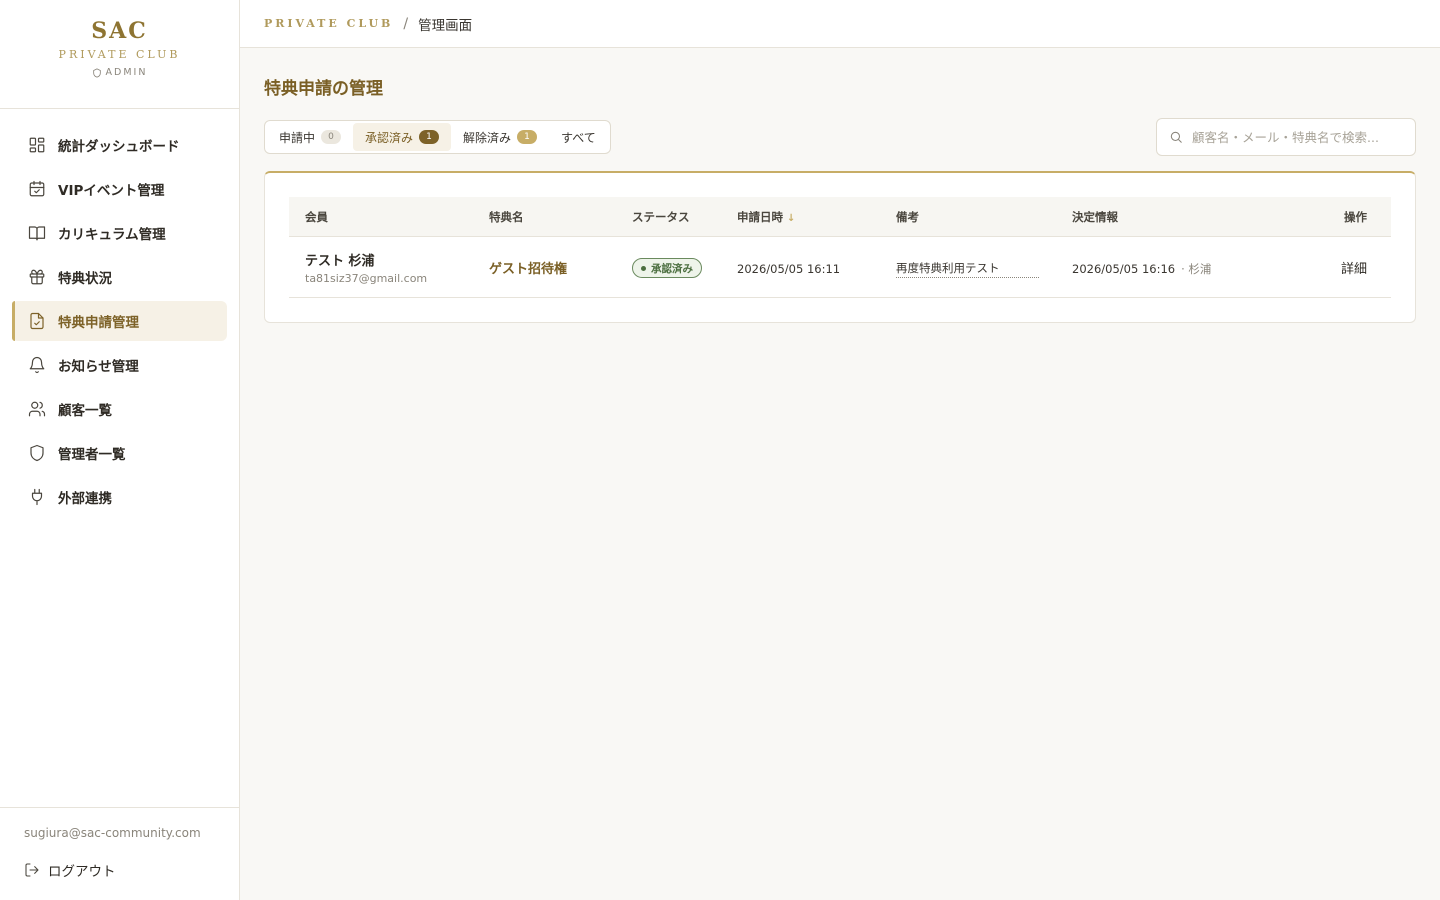 Image resolution: width=1440 pixels, height=900 pixels. What do you see at coordinates (85, 279) in the screenshot?
I see `sidebar-item-label: 特典状況` at bounding box center [85, 279].